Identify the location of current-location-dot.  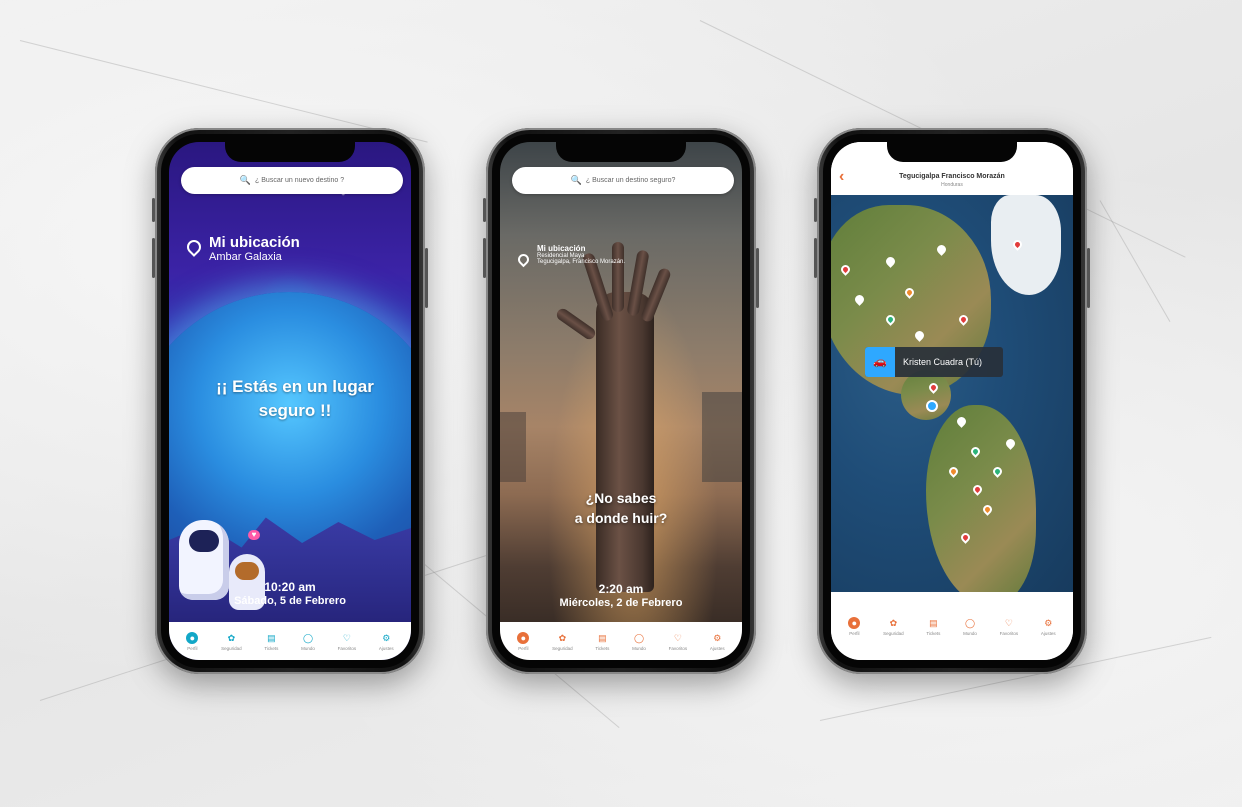
(932, 406).